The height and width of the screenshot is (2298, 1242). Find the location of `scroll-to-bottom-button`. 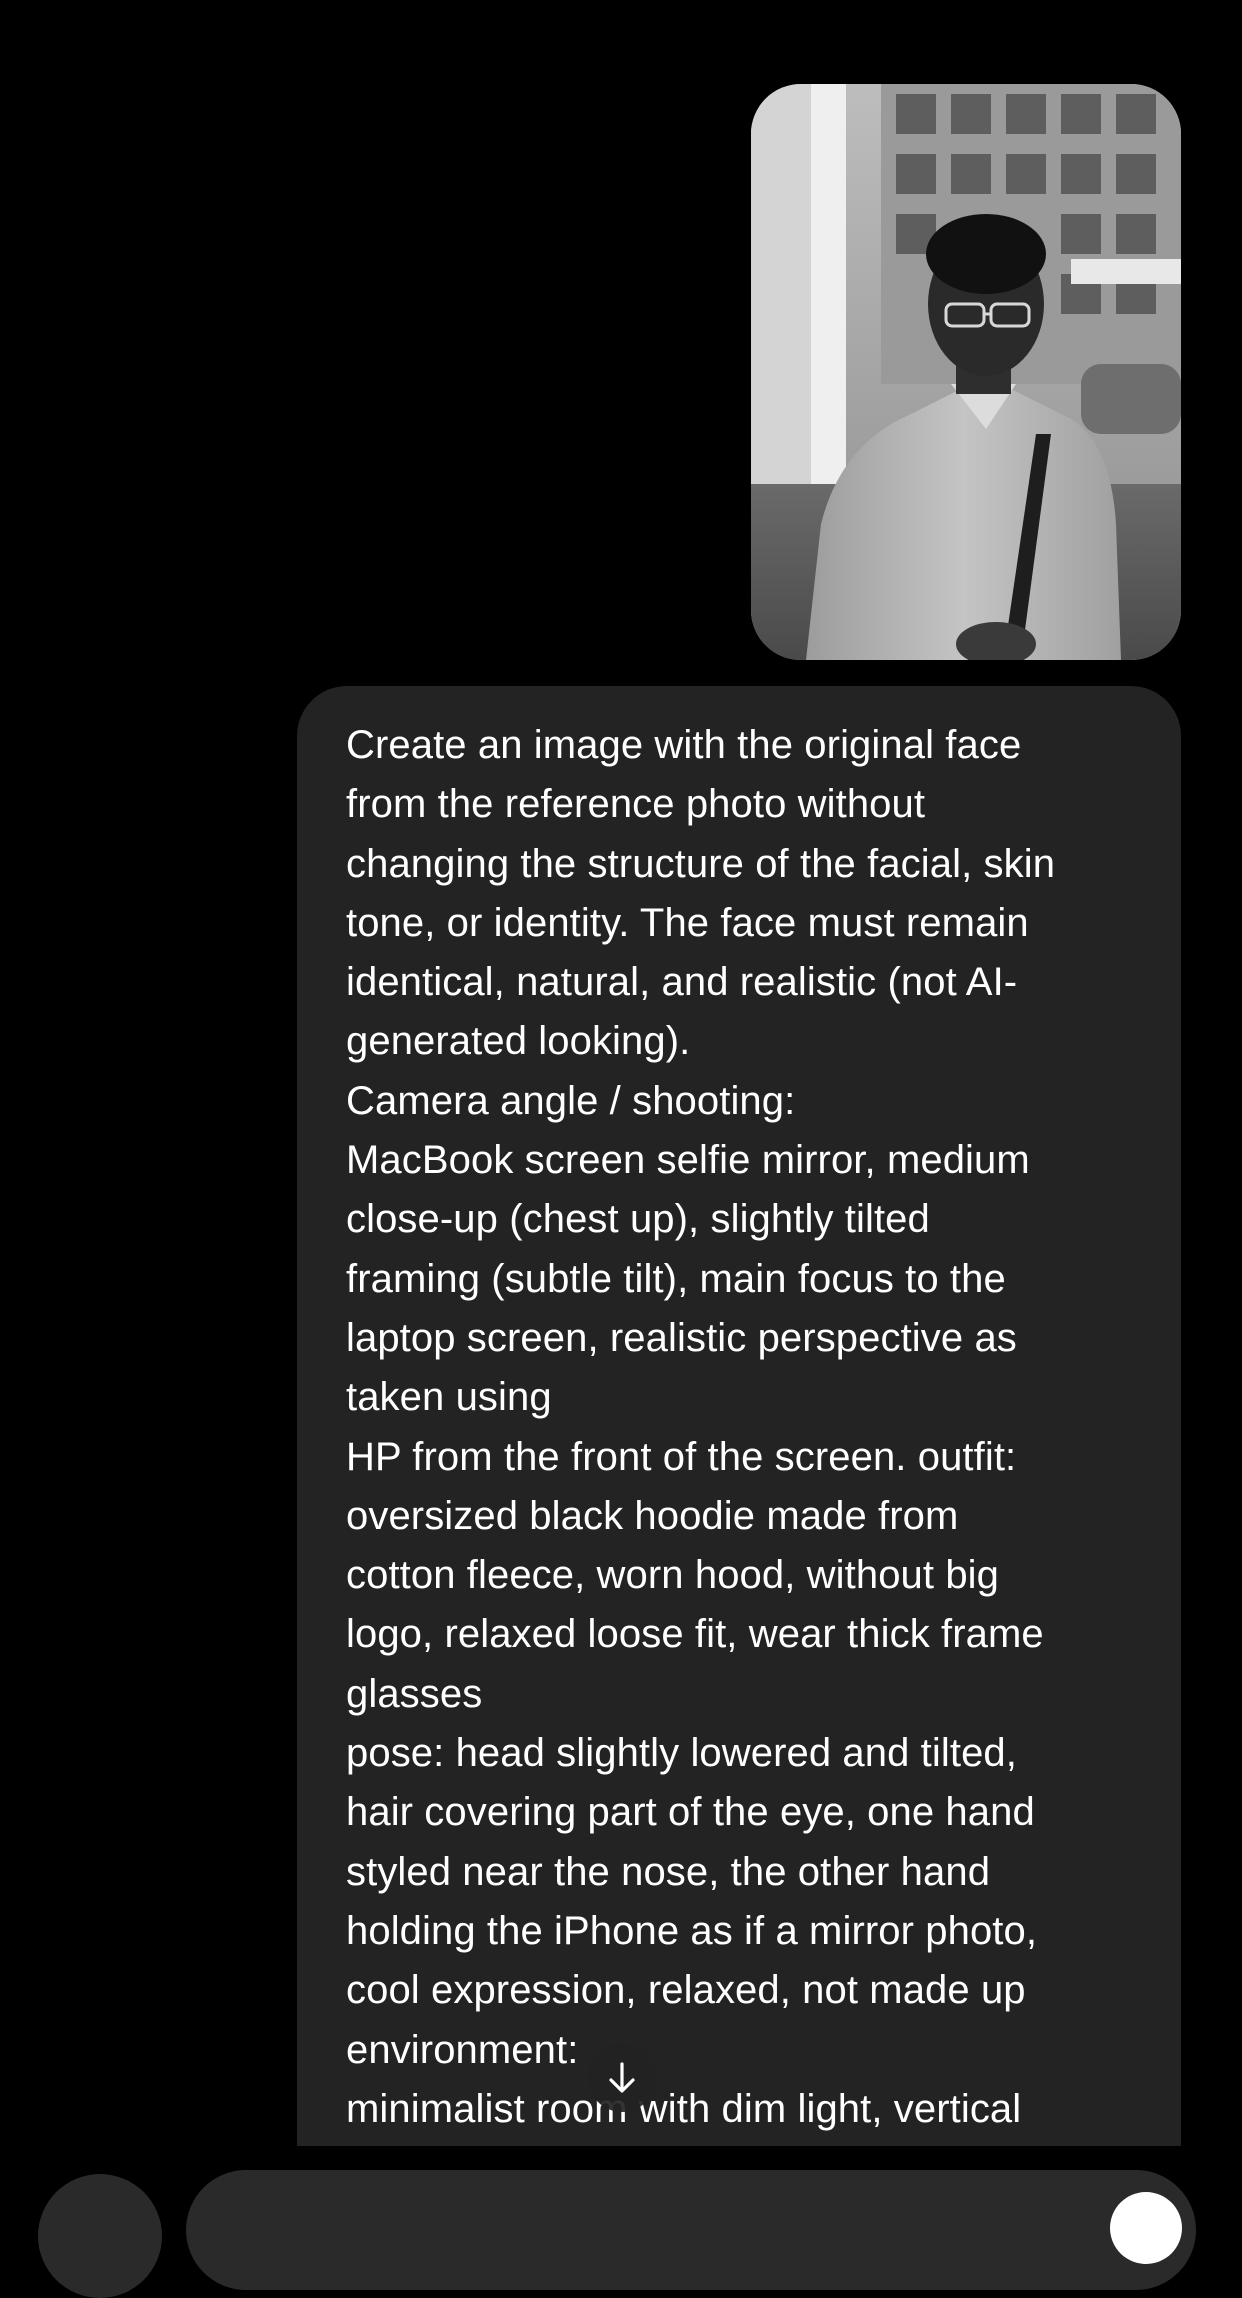

scroll-to-bottom-button is located at coordinates (622, 2078).